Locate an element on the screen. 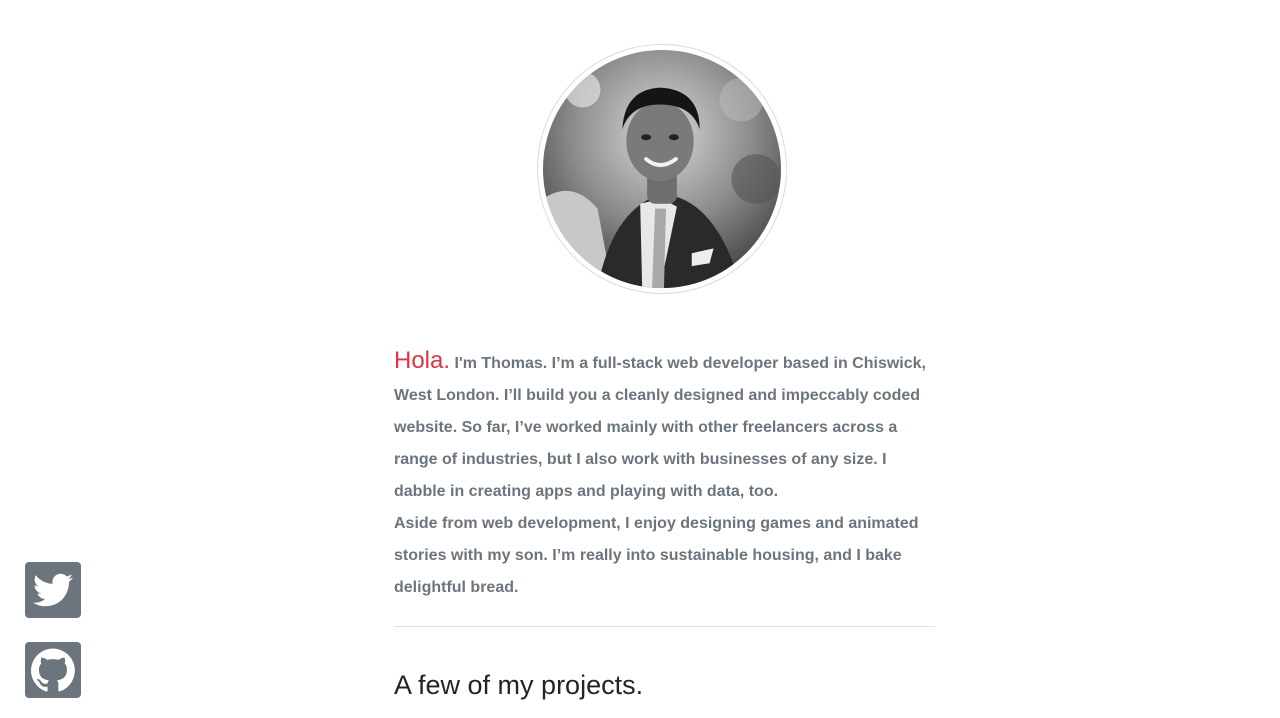 The image size is (1280, 718). projects-heading: A few of my projects. is located at coordinates (519, 685).